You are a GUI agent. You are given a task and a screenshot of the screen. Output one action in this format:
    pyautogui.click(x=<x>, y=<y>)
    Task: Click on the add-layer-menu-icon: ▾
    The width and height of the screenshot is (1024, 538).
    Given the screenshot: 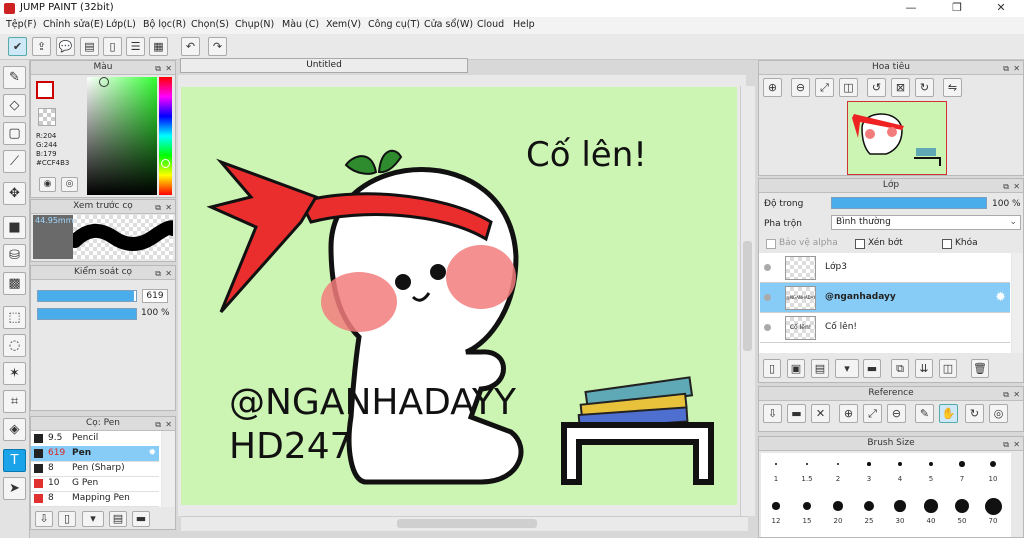 What is the action you would take?
    pyautogui.click(x=847, y=368)
    